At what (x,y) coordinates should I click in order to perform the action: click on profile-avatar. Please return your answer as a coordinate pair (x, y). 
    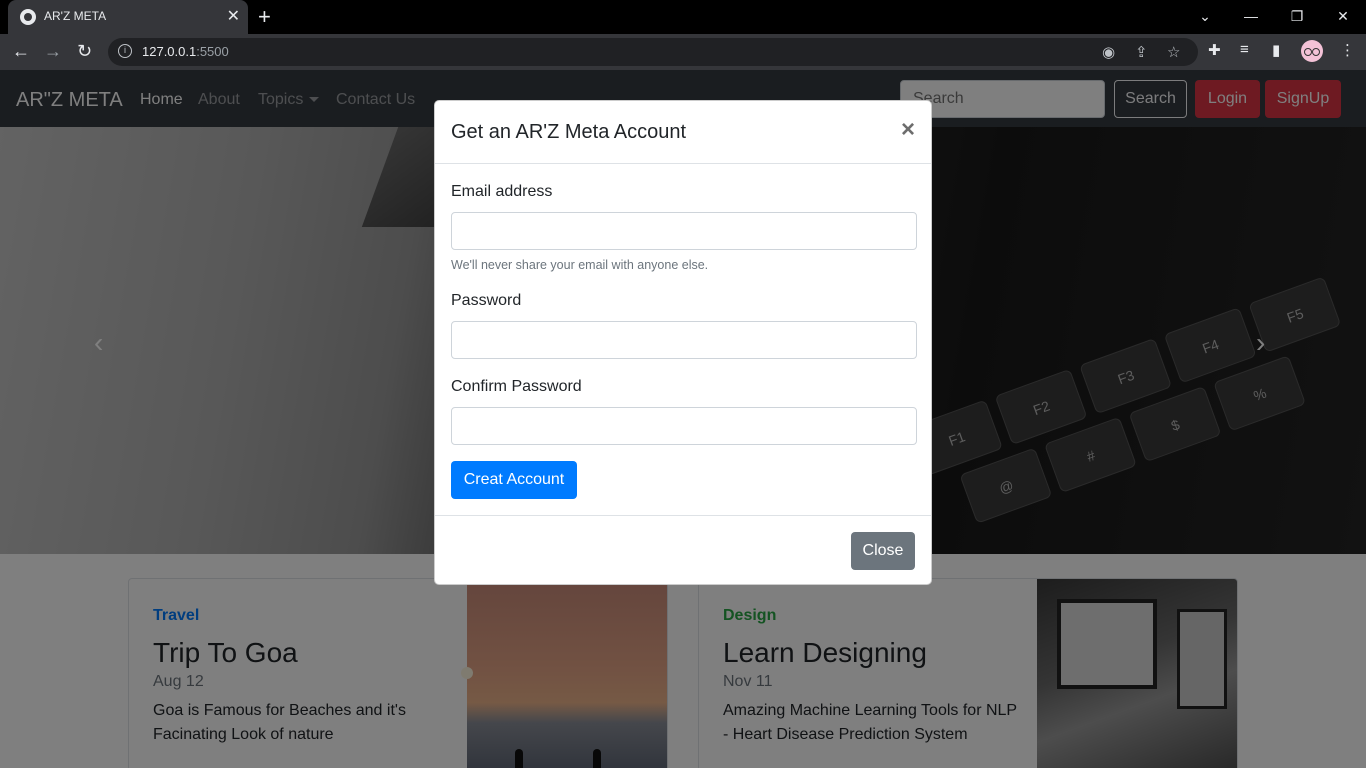
    Looking at the image, I should click on (1312, 51).